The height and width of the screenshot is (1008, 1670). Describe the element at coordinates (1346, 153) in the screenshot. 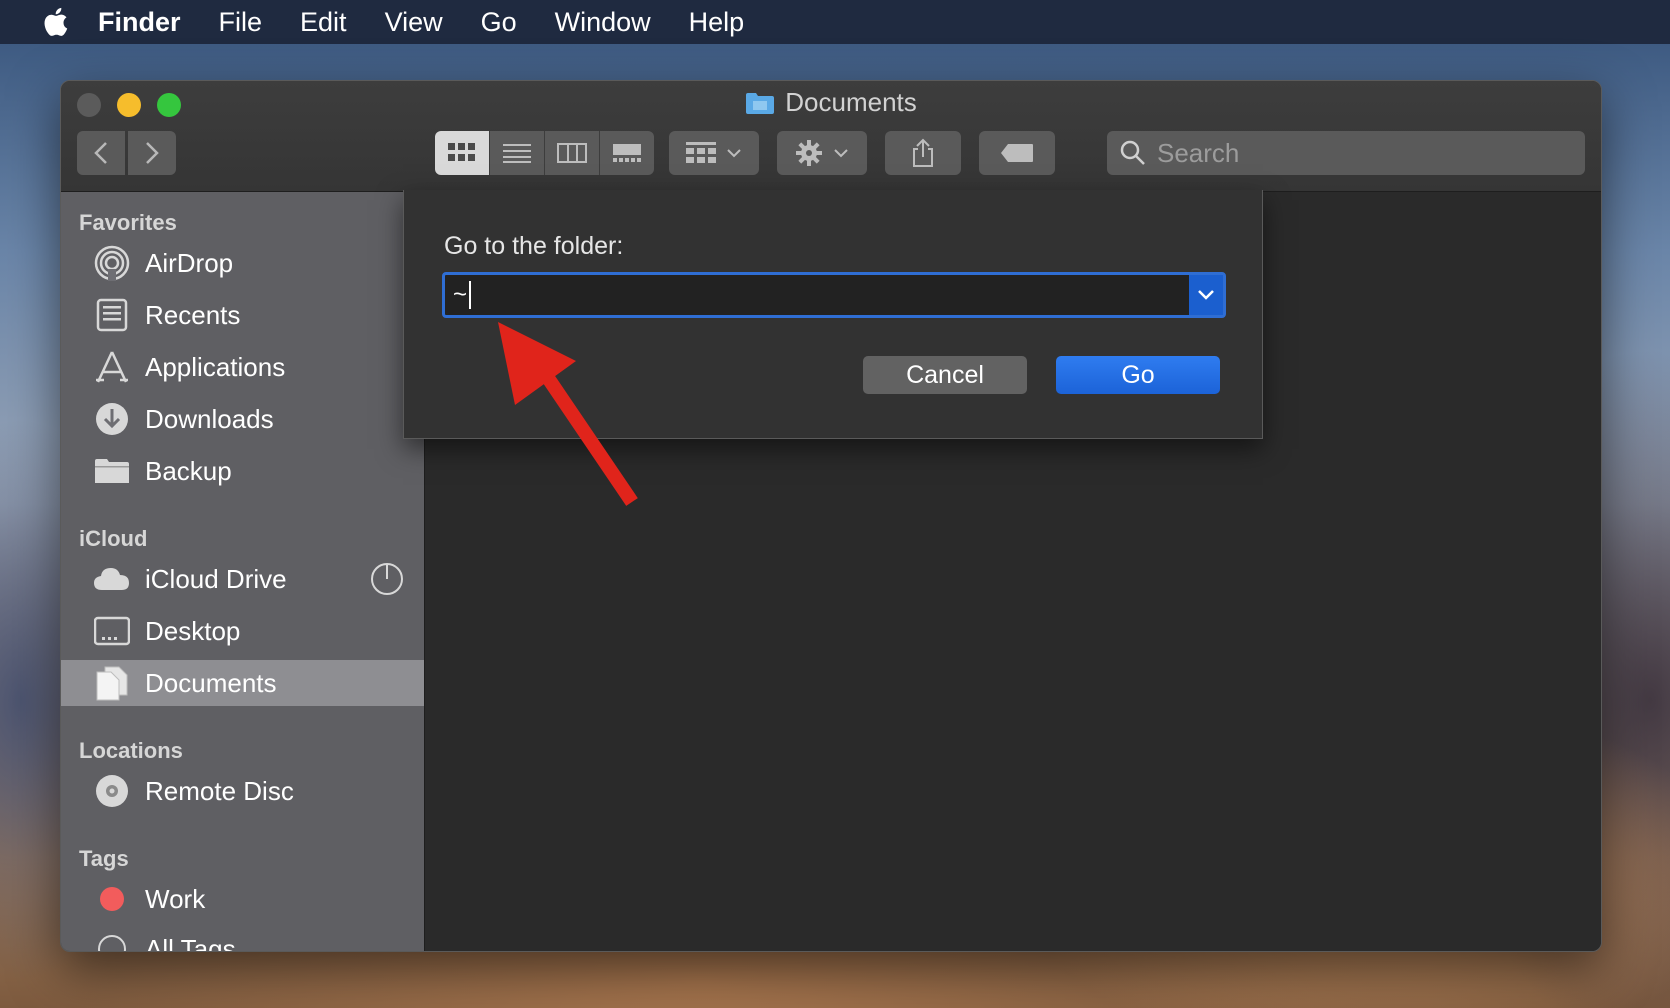

I see `search-field: Search` at that location.